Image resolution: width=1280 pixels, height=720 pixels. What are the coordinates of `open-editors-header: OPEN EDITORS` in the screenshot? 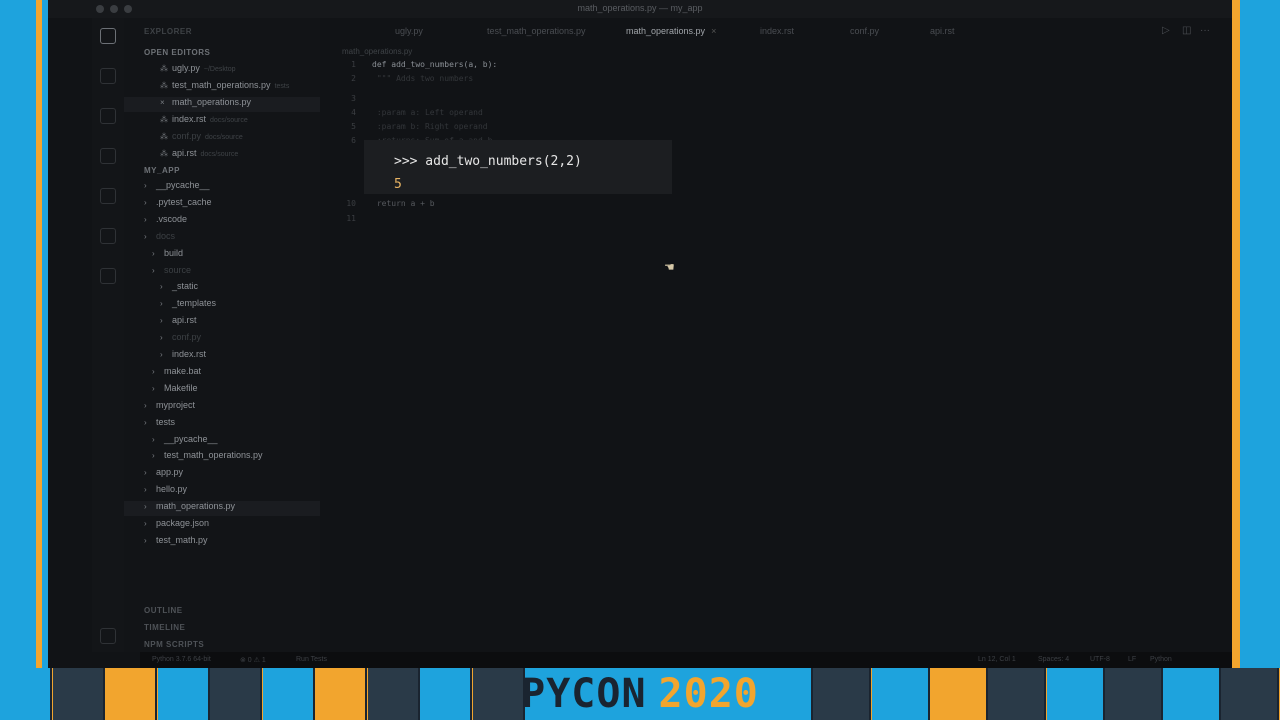 It's located at (177, 52).